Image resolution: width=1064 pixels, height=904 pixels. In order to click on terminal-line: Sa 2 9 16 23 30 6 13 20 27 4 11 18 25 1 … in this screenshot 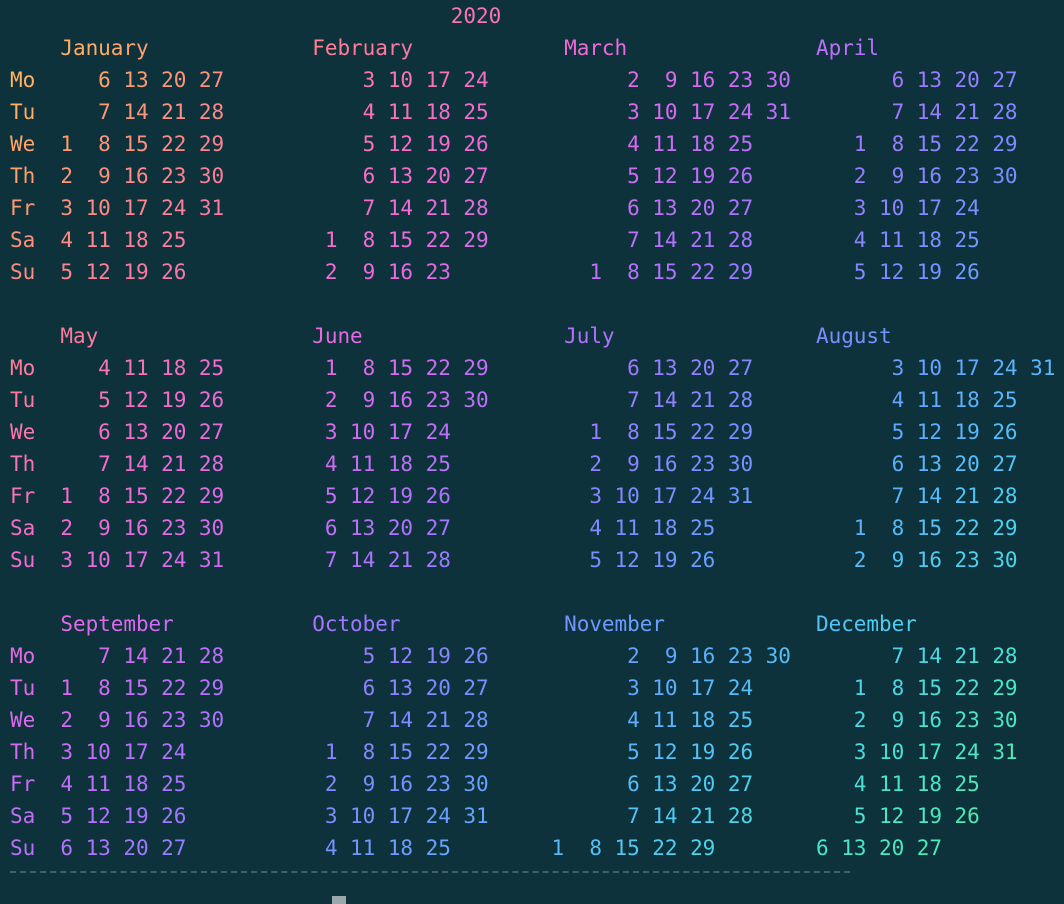, I will do `click(514, 528)`.